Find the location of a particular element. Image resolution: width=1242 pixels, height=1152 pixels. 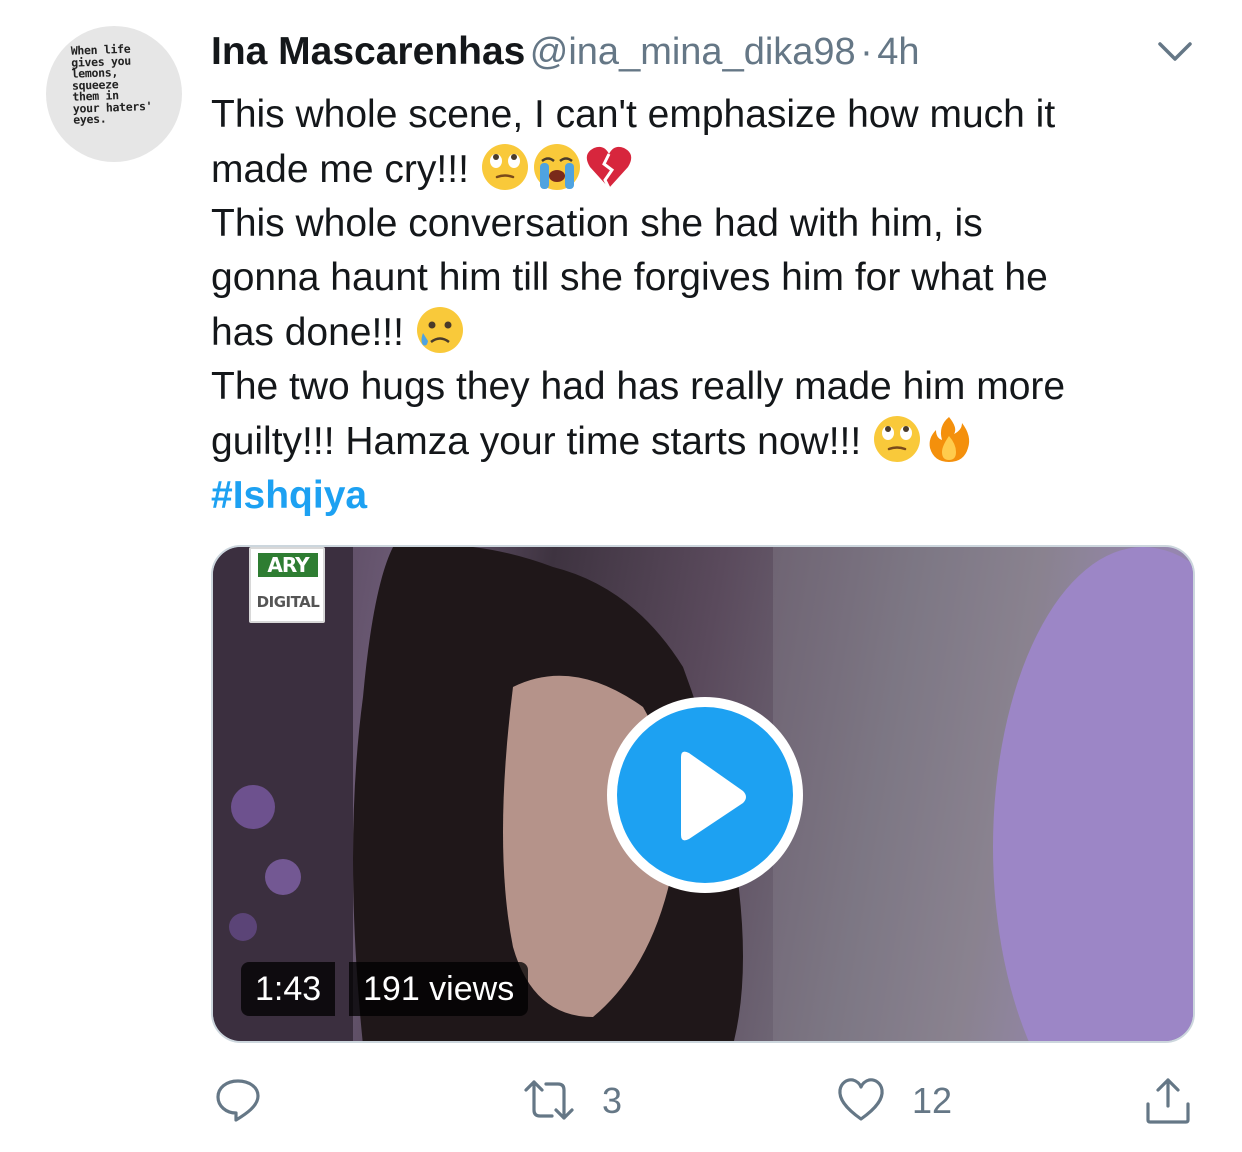

video-duration: 1:43 is located at coordinates (288, 989).